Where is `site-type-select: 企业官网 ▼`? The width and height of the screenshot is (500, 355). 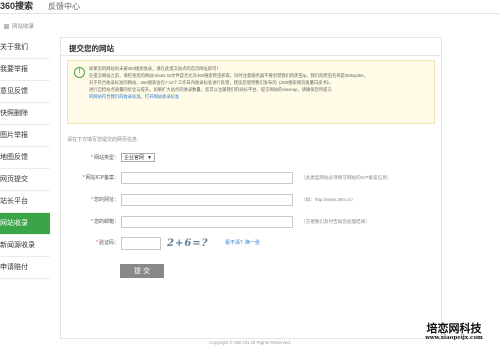
site-type-select: 企业官网 ▼ is located at coordinates (138, 157).